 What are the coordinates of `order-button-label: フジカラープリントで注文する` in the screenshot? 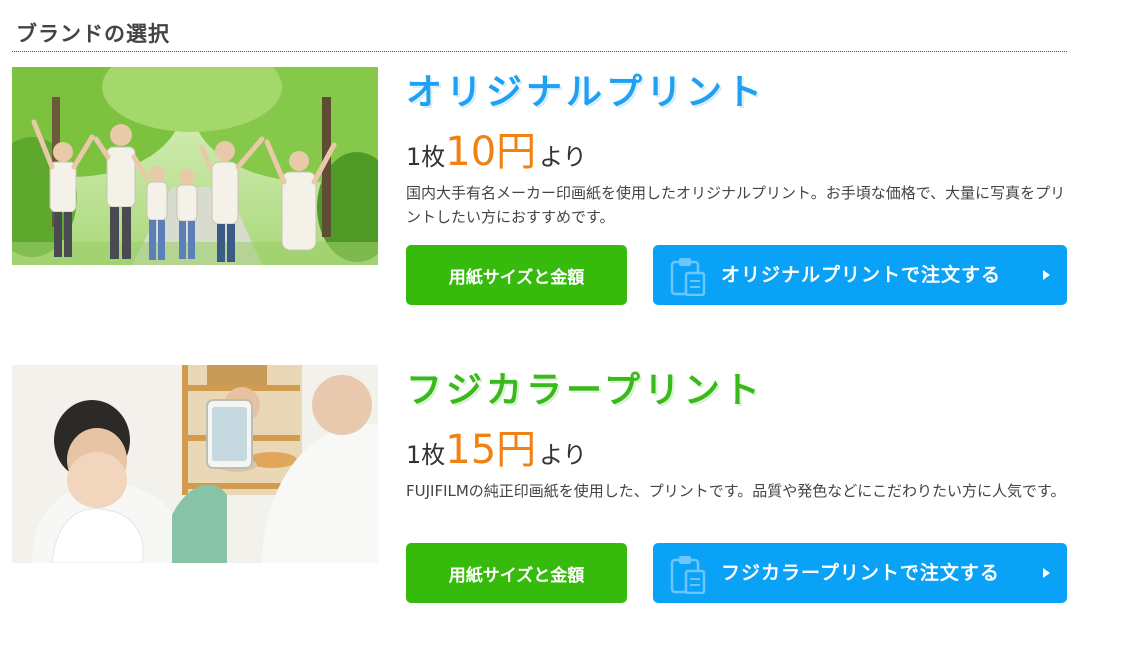 It's located at (860, 573).